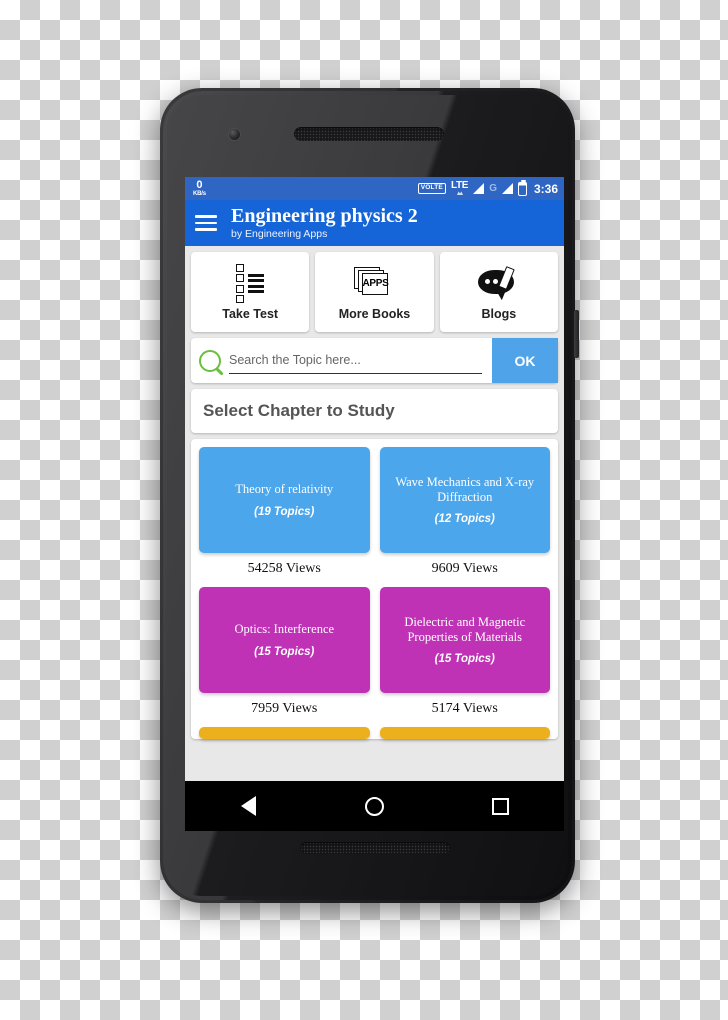 Image resolution: width=728 pixels, height=1020 pixels. I want to click on take-test-label: Take Test, so click(250, 313).